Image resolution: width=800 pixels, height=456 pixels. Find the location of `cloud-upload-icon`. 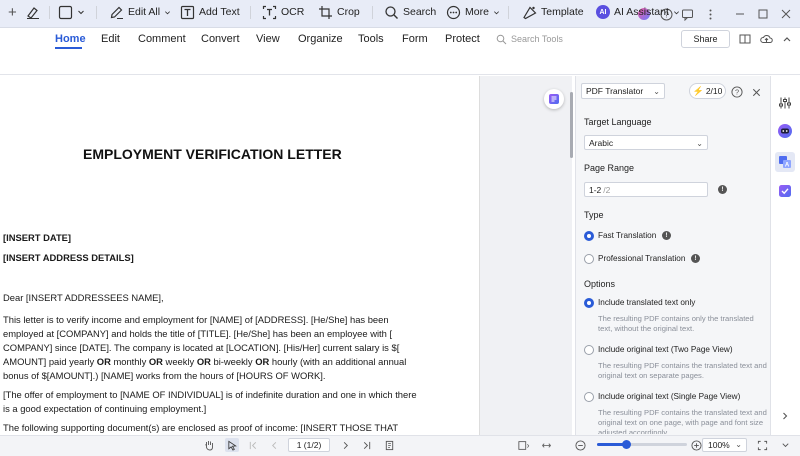

cloud-upload-icon is located at coordinates (766, 39).